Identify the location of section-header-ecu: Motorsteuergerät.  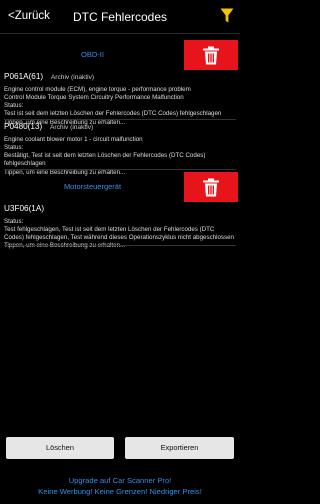
(120, 187).